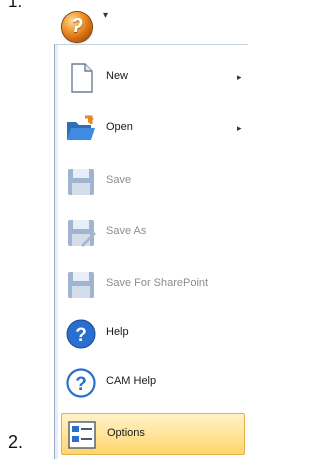 Image resolution: width=320 pixels, height=459 pixels. What do you see at coordinates (105, 15) in the screenshot?
I see `quick-access-toolbar-dropdown: ▾` at bounding box center [105, 15].